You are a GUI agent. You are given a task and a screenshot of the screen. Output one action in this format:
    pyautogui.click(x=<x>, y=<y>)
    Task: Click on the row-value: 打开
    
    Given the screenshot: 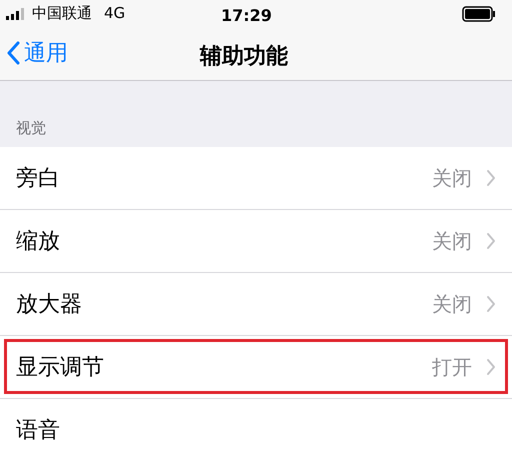 What is the action you would take?
    pyautogui.click(x=452, y=367)
    